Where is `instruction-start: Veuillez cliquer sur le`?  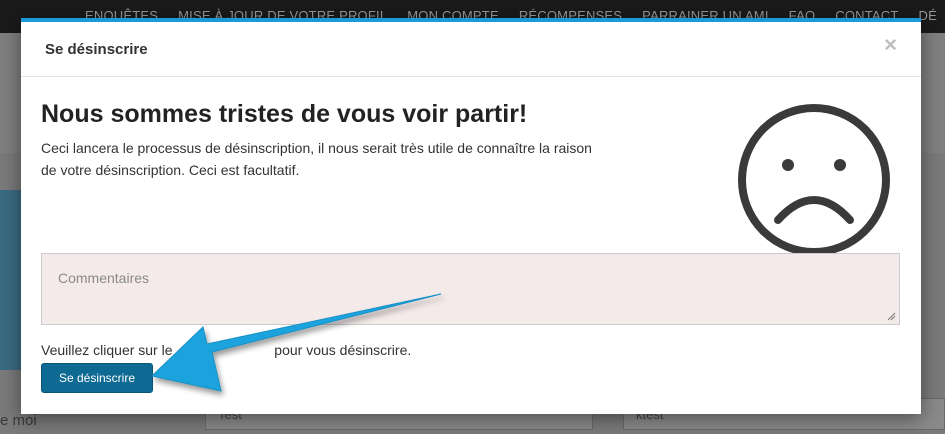
instruction-start: Veuillez cliquer sur le is located at coordinates (107, 350).